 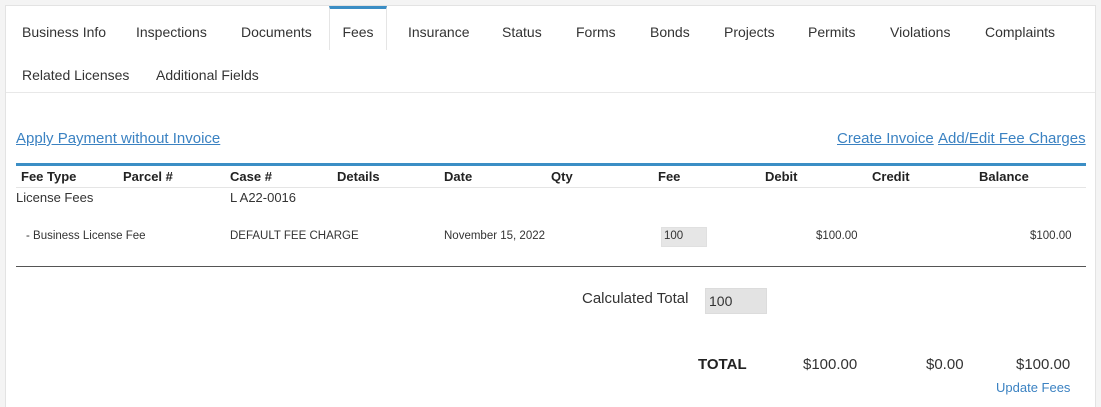 What do you see at coordinates (1020, 32) in the screenshot?
I see `tab-complaints: Complaints` at bounding box center [1020, 32].